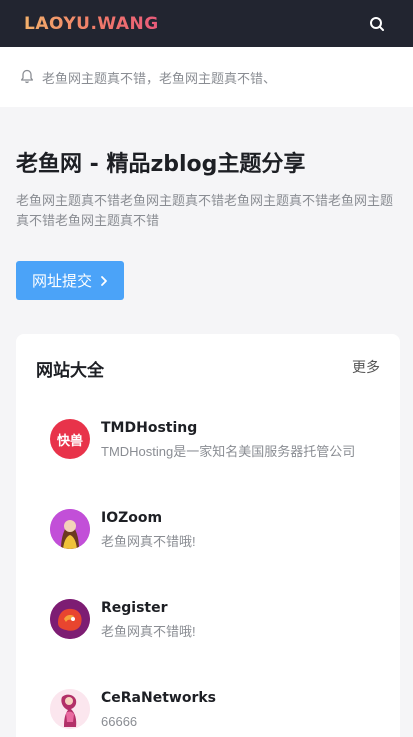 The image size is (413, 737). I want to click on site-desc: TMDHosting是一家知名美国服务器托管公司, so click(228, 451).